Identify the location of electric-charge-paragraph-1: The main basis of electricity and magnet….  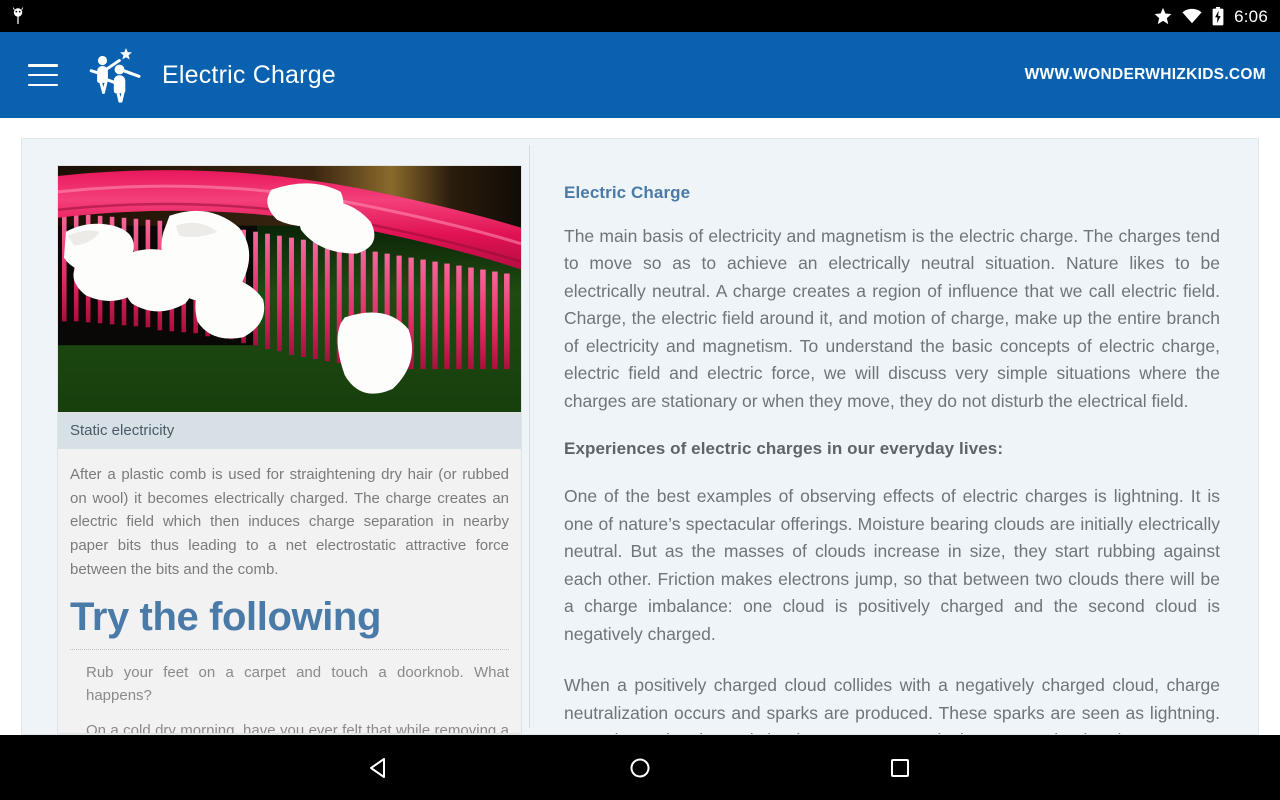
(892, 318).